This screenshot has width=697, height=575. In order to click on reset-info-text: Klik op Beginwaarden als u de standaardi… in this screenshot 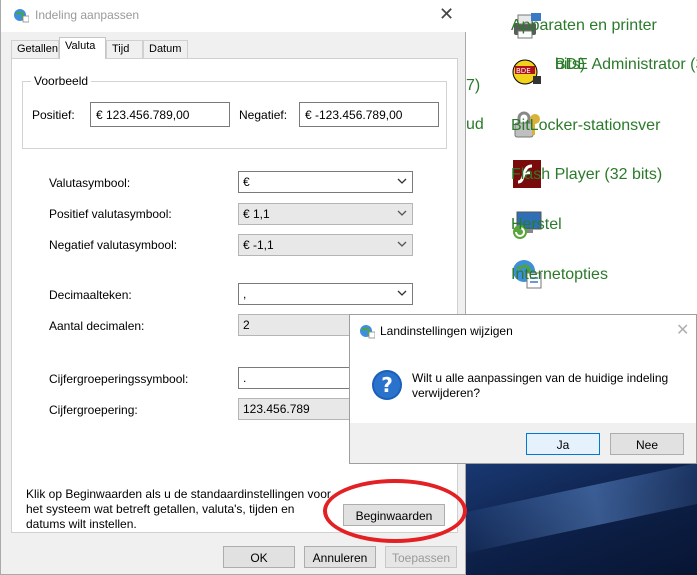, I will do `click(178, 509)`.